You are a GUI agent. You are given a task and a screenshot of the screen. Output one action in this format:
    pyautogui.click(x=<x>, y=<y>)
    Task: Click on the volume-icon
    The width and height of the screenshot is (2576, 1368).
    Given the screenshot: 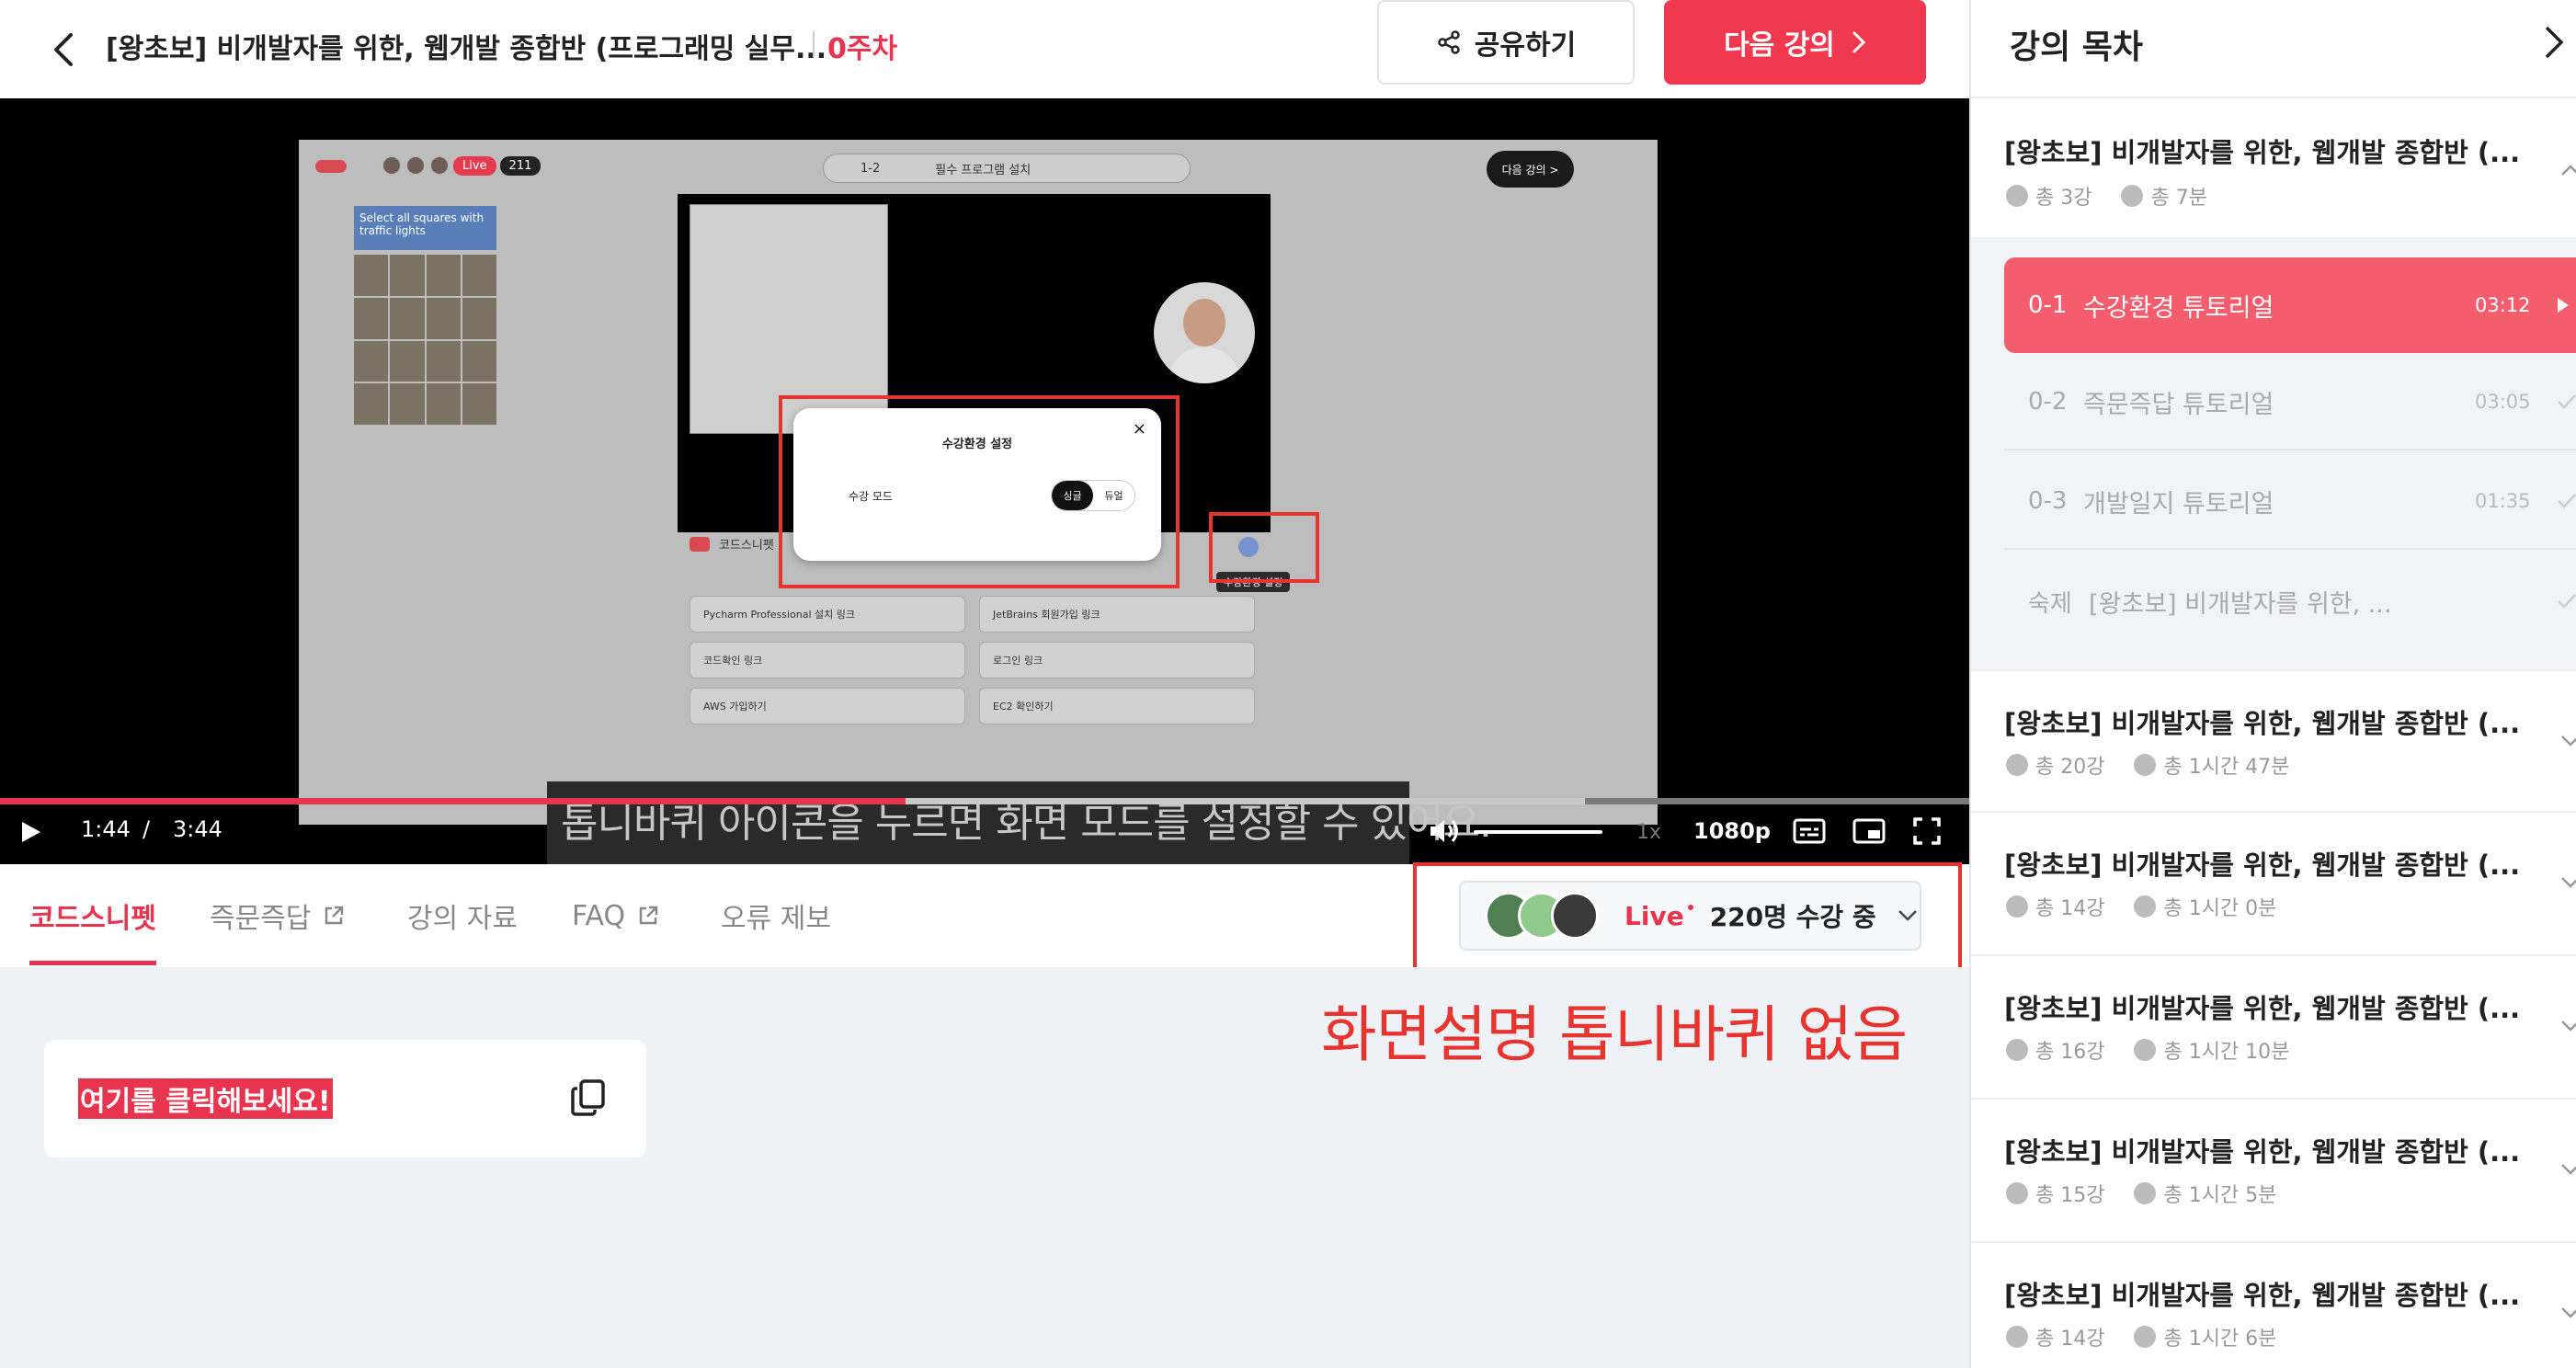 What is the action you would take?
    pyautogui.click(x=1444, y=831)
    